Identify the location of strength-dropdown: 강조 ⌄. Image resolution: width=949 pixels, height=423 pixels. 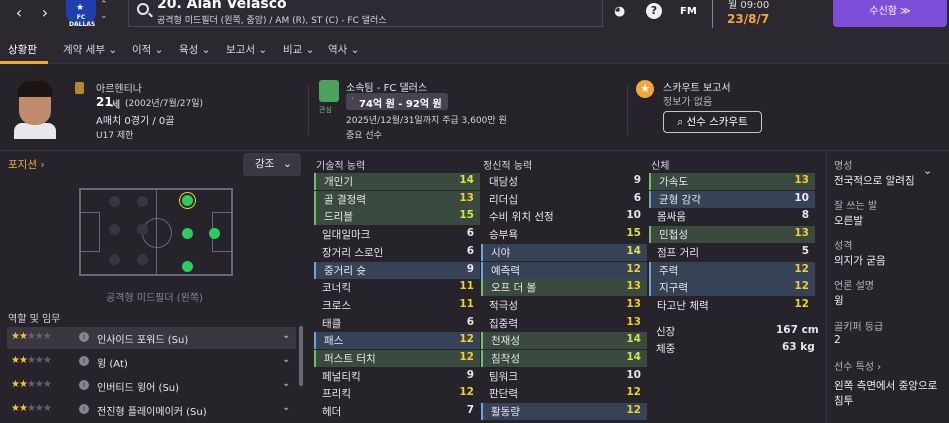
(272, 164).